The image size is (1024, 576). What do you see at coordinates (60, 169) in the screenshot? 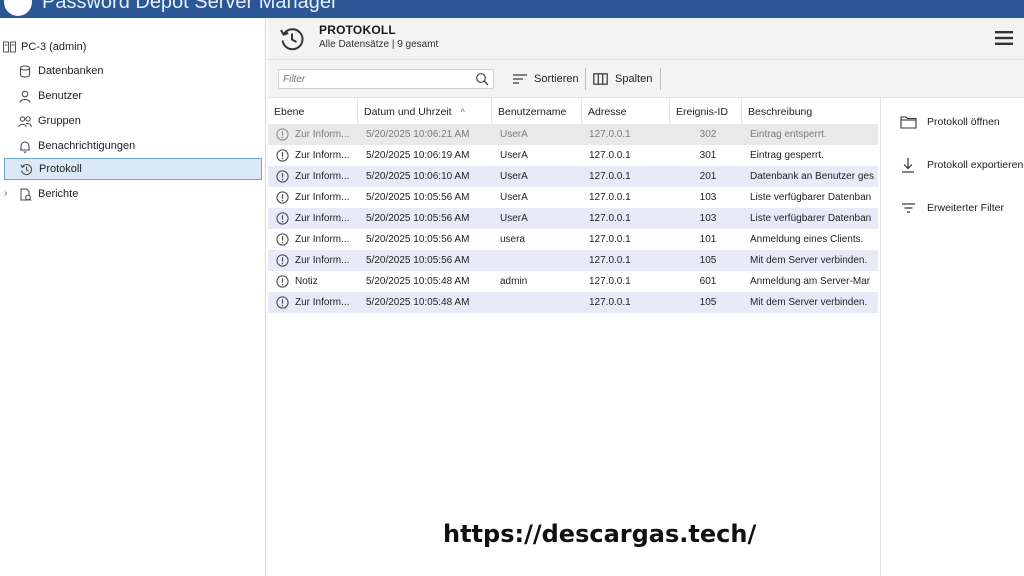
I see `sidebar-item-label: Protokoll` at bounding box center [60, 169].